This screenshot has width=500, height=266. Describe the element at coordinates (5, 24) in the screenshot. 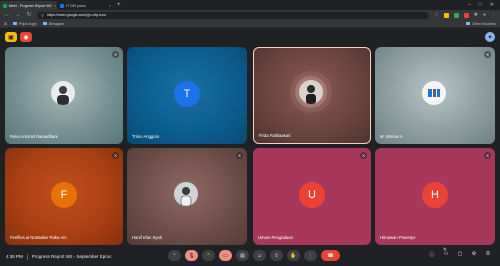

I see `apps-grid-icon: ⊞` at that location.